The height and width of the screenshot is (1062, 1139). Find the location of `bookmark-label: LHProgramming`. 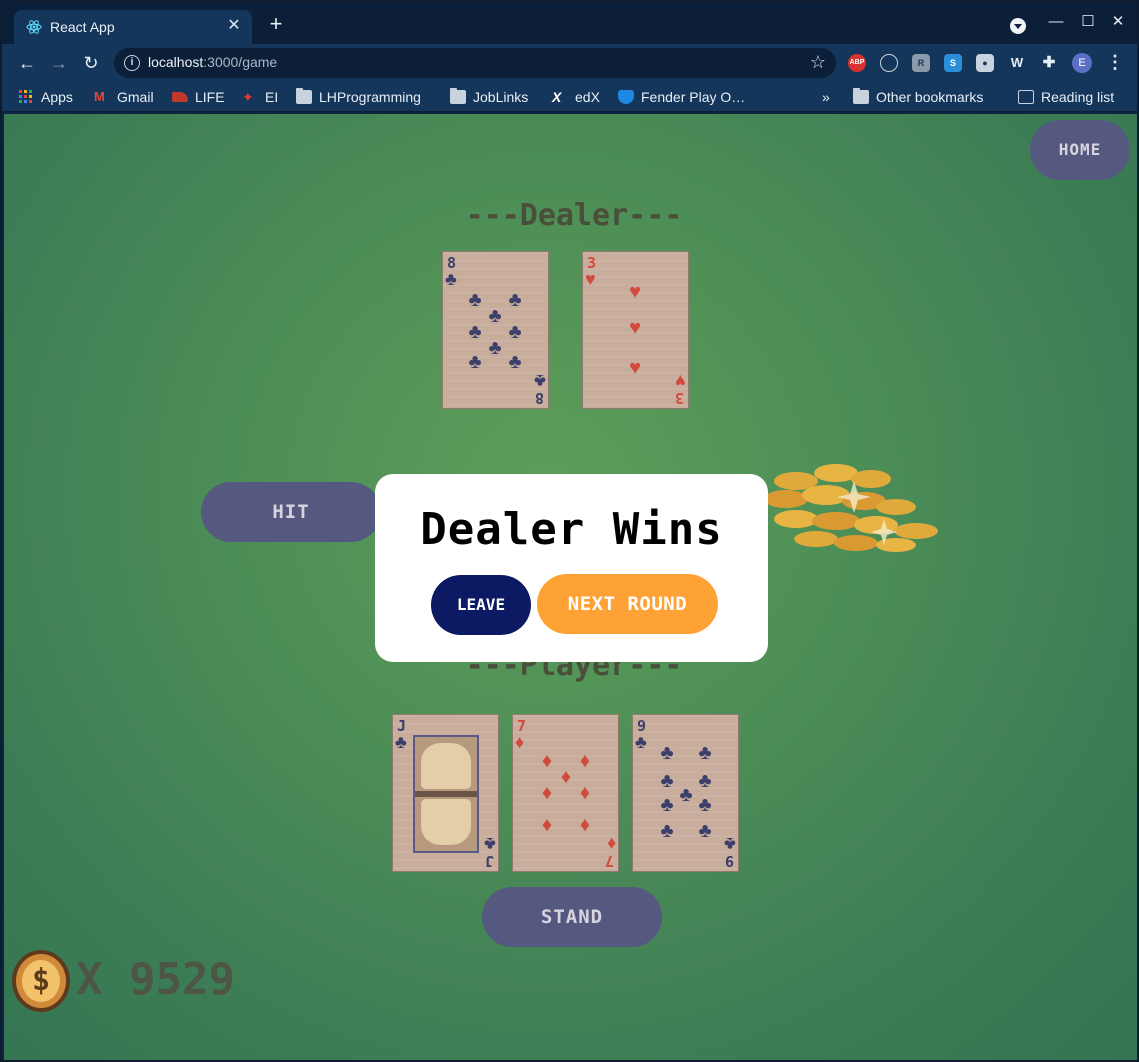

bookmark-label: LHProgramming is located at coordinates (370, 97).